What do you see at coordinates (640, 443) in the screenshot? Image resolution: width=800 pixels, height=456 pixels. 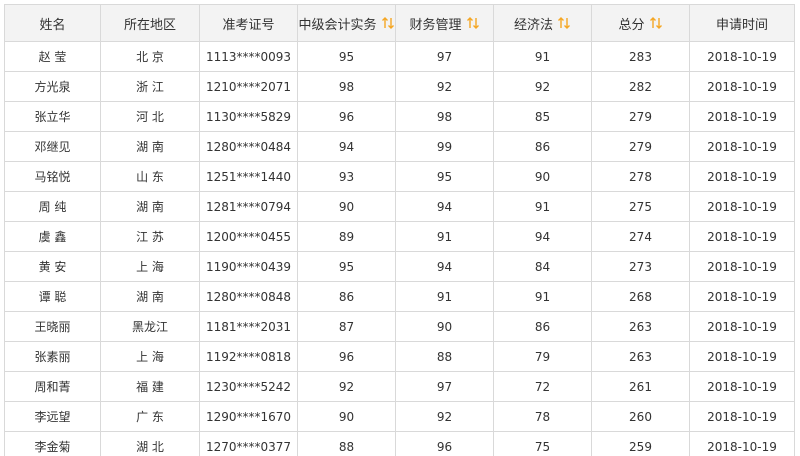 I see `cell-total: 259` at bounding box center [640, 443].